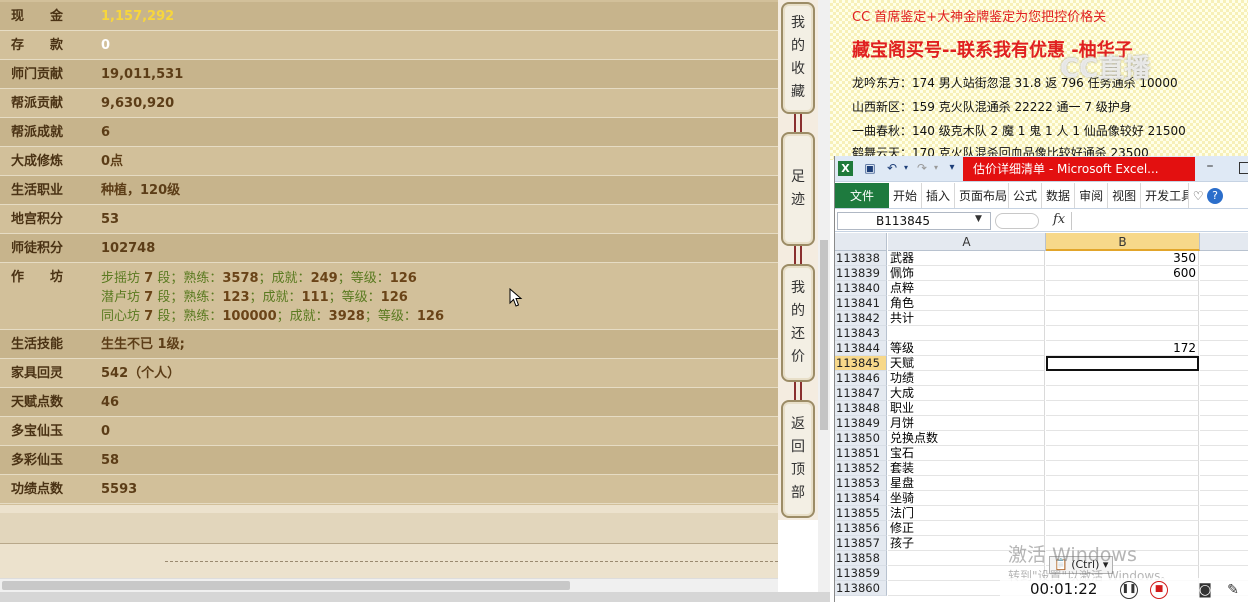  Describe the element at coordinates (861, 258) in the screenshot. I see `row-header: 113838` at that location.